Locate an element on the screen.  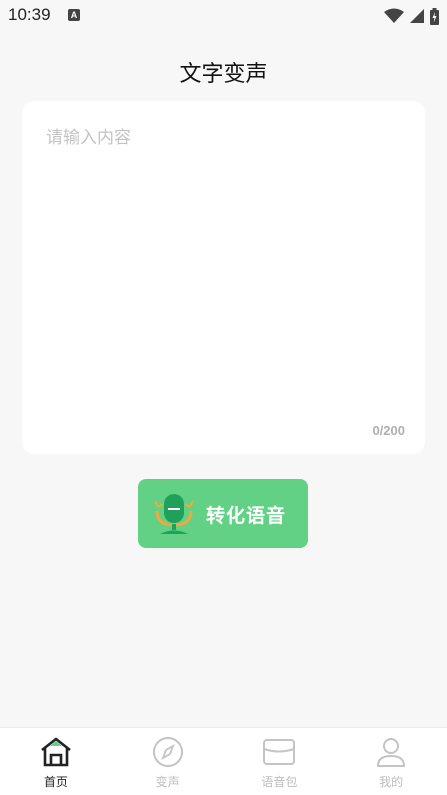
home-icon is located at coordinates (56, 752).